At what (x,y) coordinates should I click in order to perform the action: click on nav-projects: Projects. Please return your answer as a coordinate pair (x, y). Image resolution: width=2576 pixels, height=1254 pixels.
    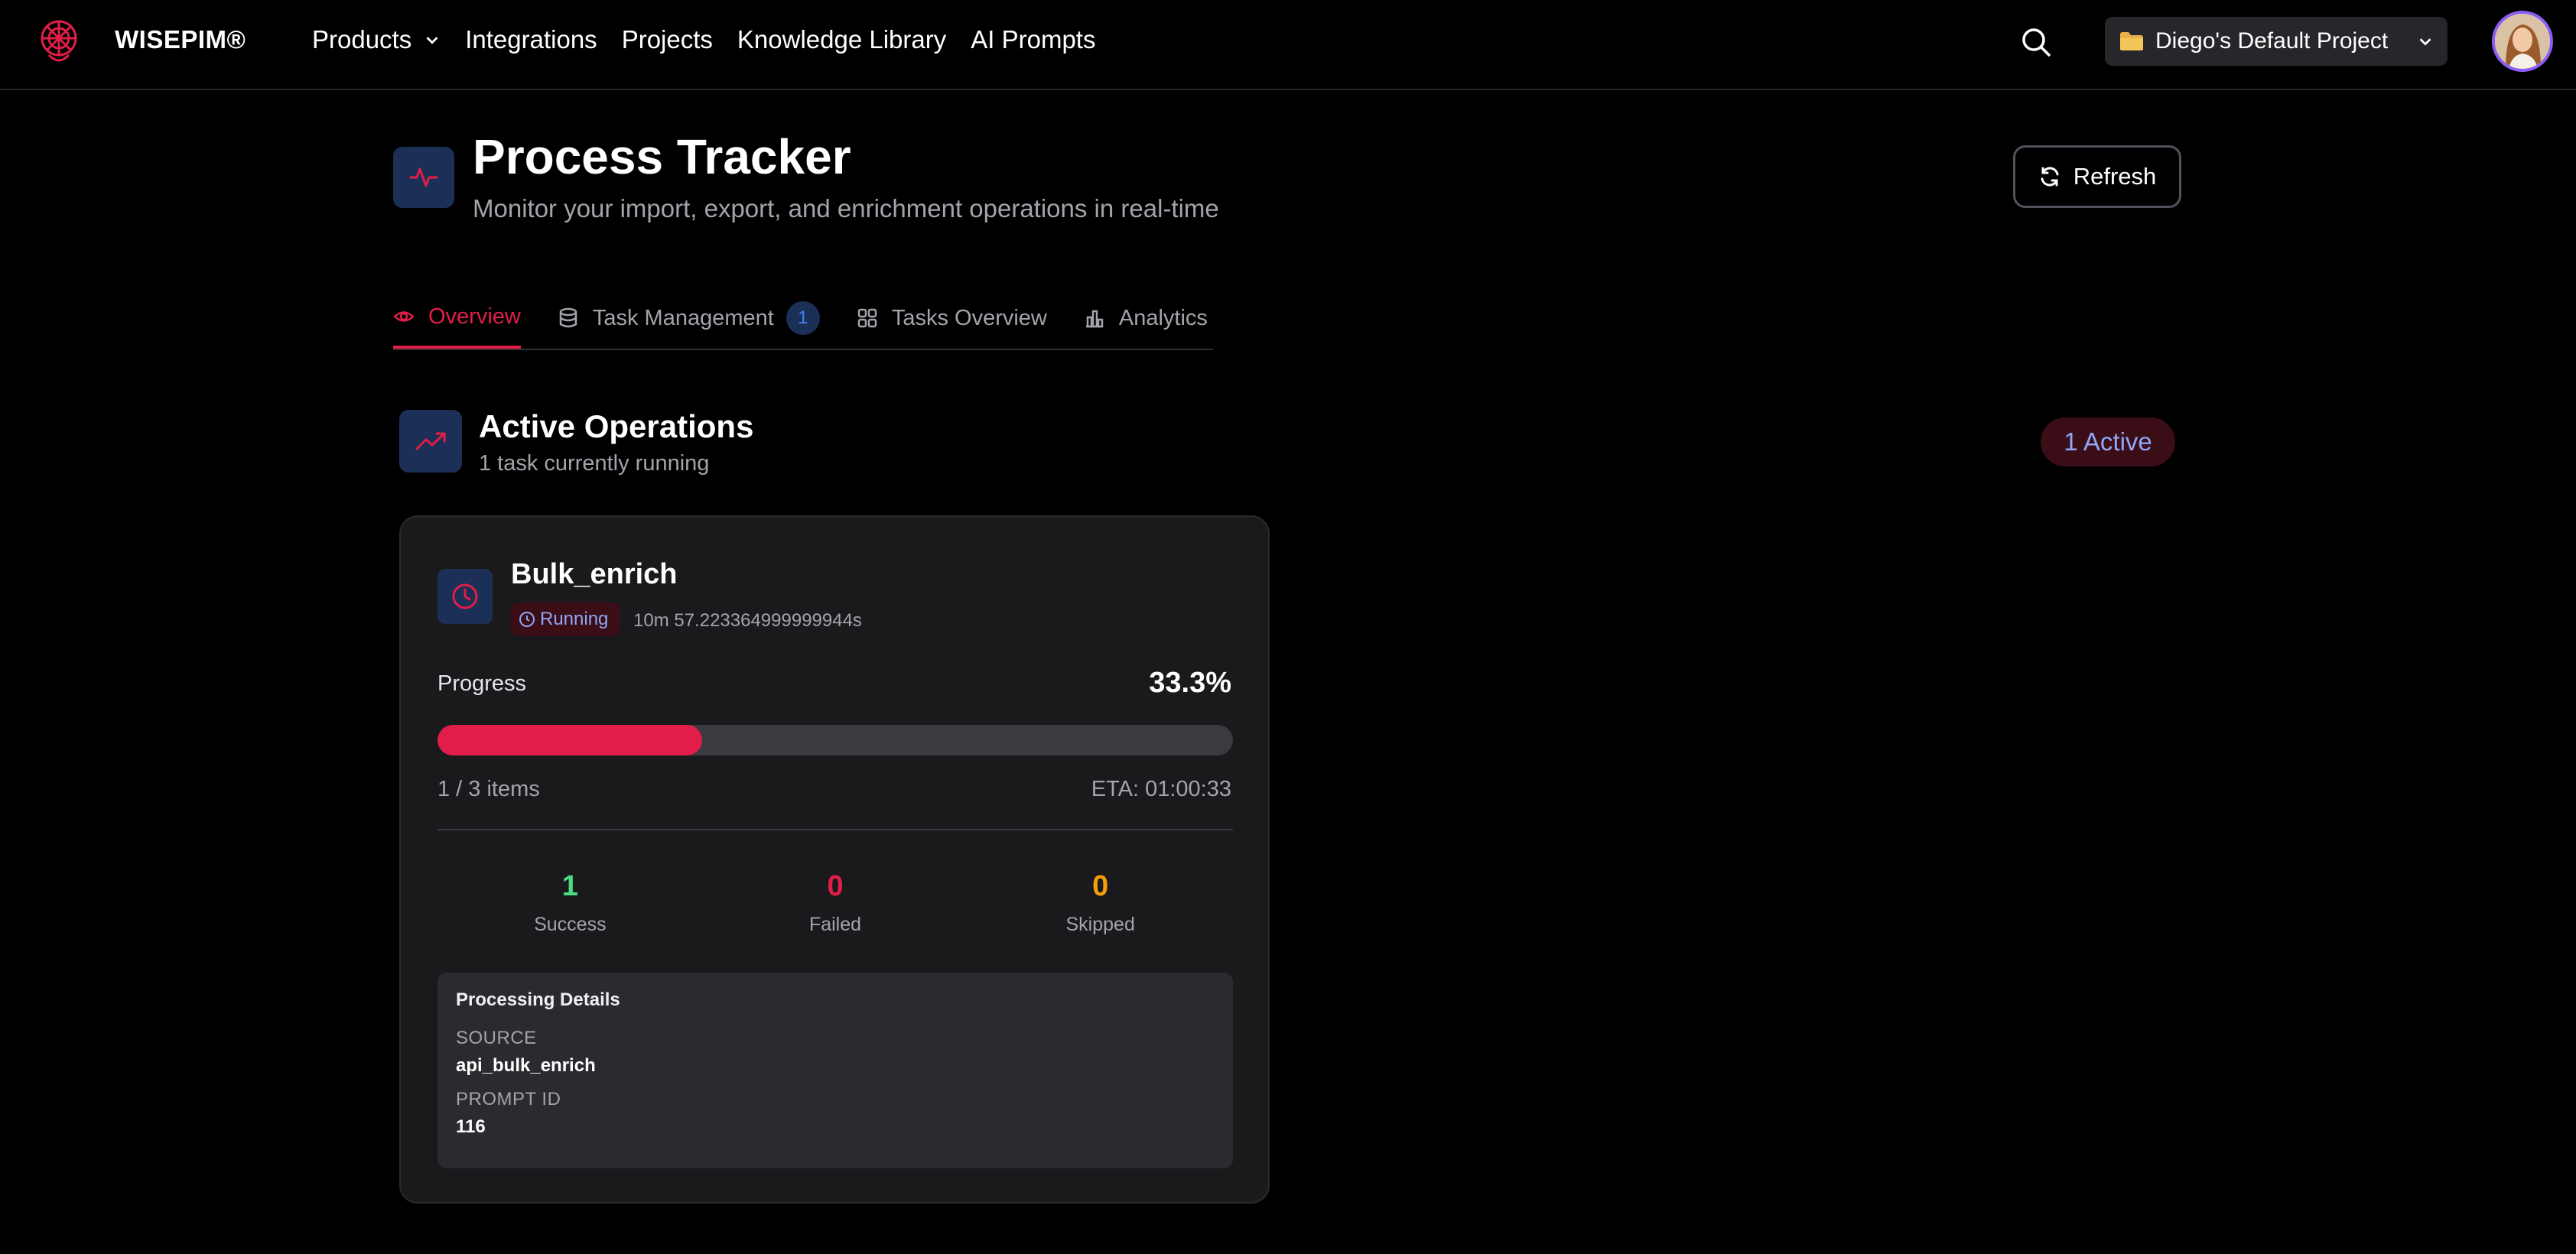
    Looking at the image, I should click on (667, 40).